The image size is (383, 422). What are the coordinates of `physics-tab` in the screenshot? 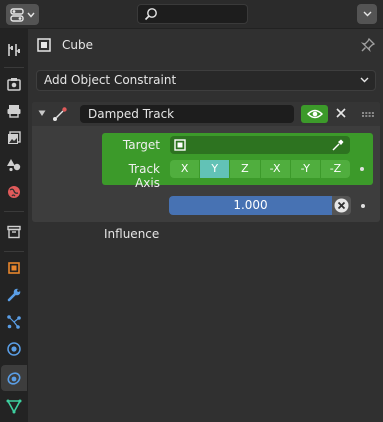 It's located at (14, 349).